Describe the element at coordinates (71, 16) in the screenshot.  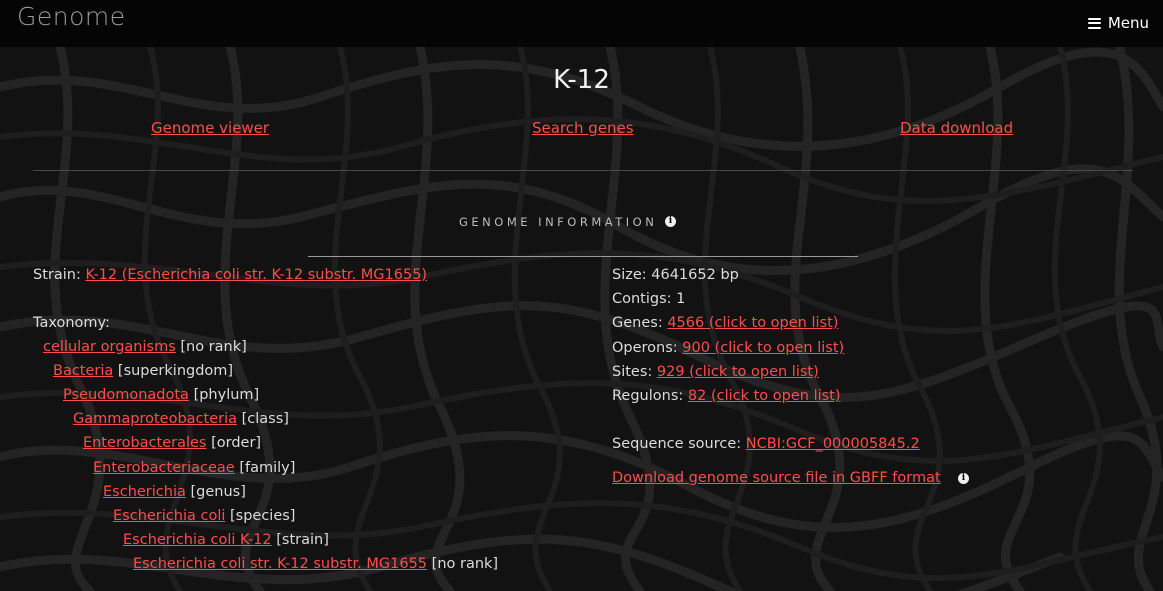
I see `brand-logo: Genome` at that location.